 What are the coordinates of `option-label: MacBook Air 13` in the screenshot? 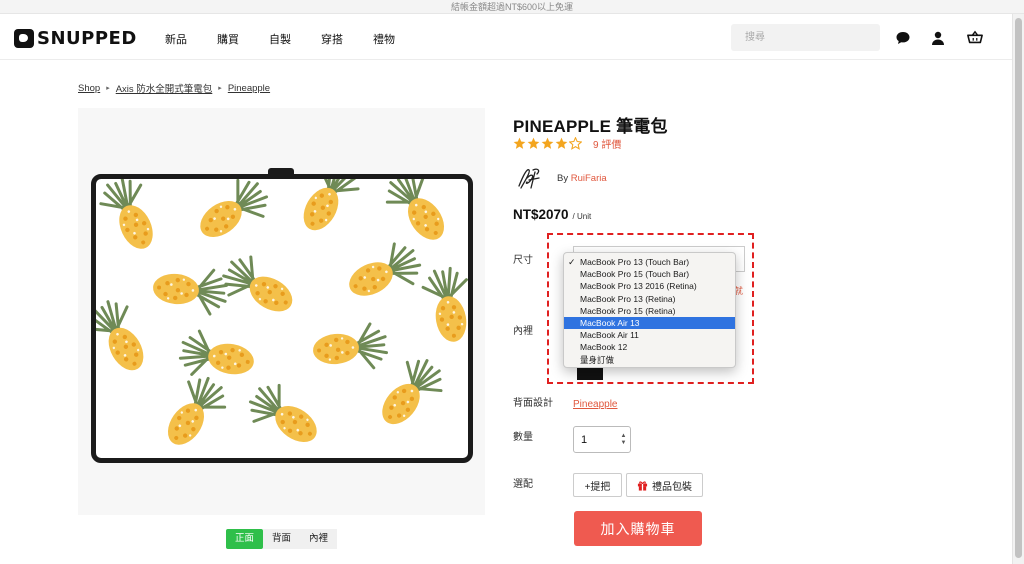 It's located at (610, 322).